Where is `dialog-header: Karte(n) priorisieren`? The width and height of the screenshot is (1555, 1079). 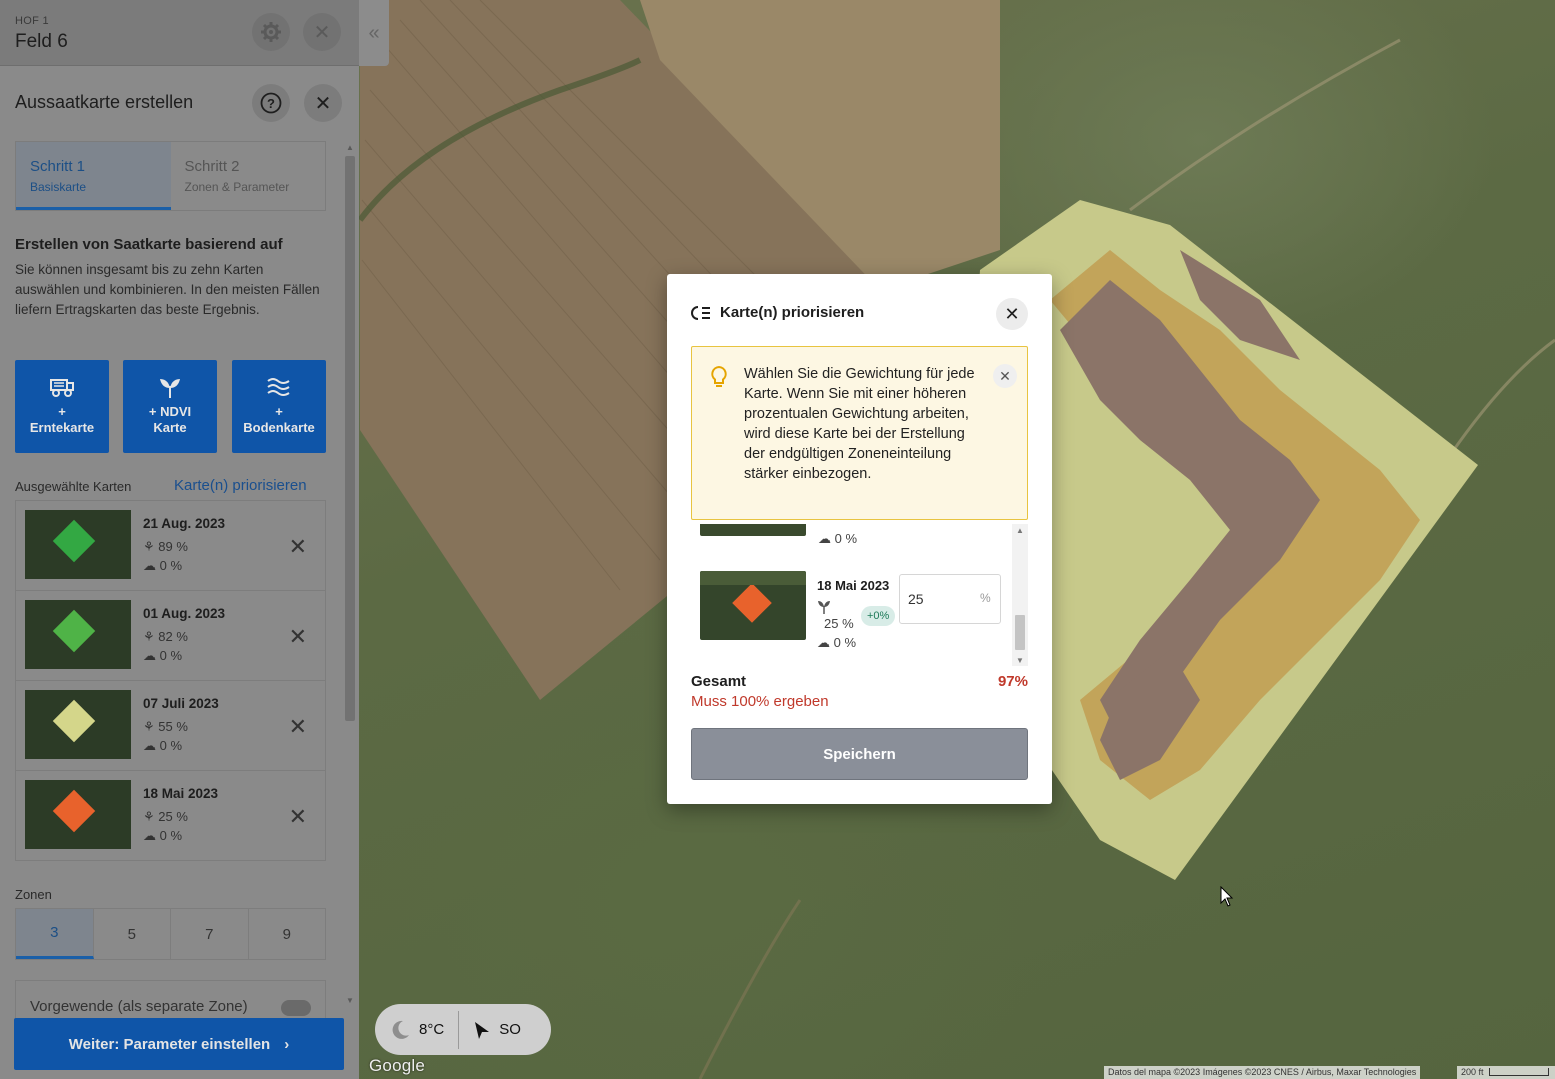 dialog-header: Karte(n) priorisieren is located at coordinates (777, 312).